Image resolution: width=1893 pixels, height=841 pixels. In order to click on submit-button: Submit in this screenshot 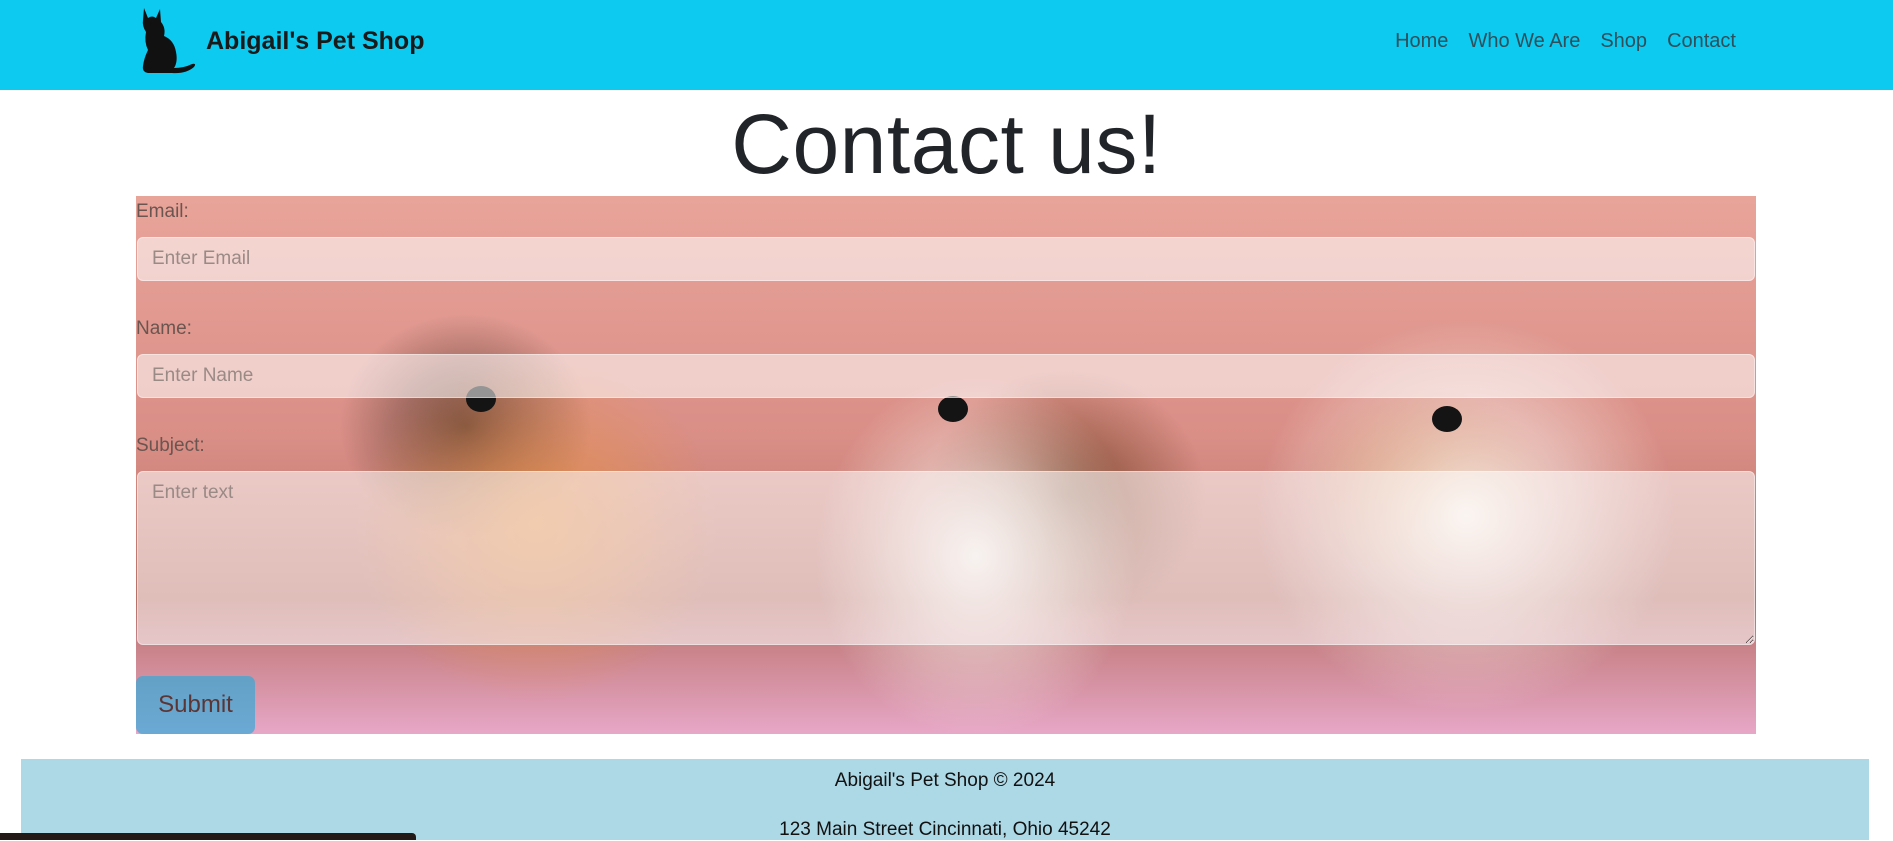, I will do `click(195, 705)`.